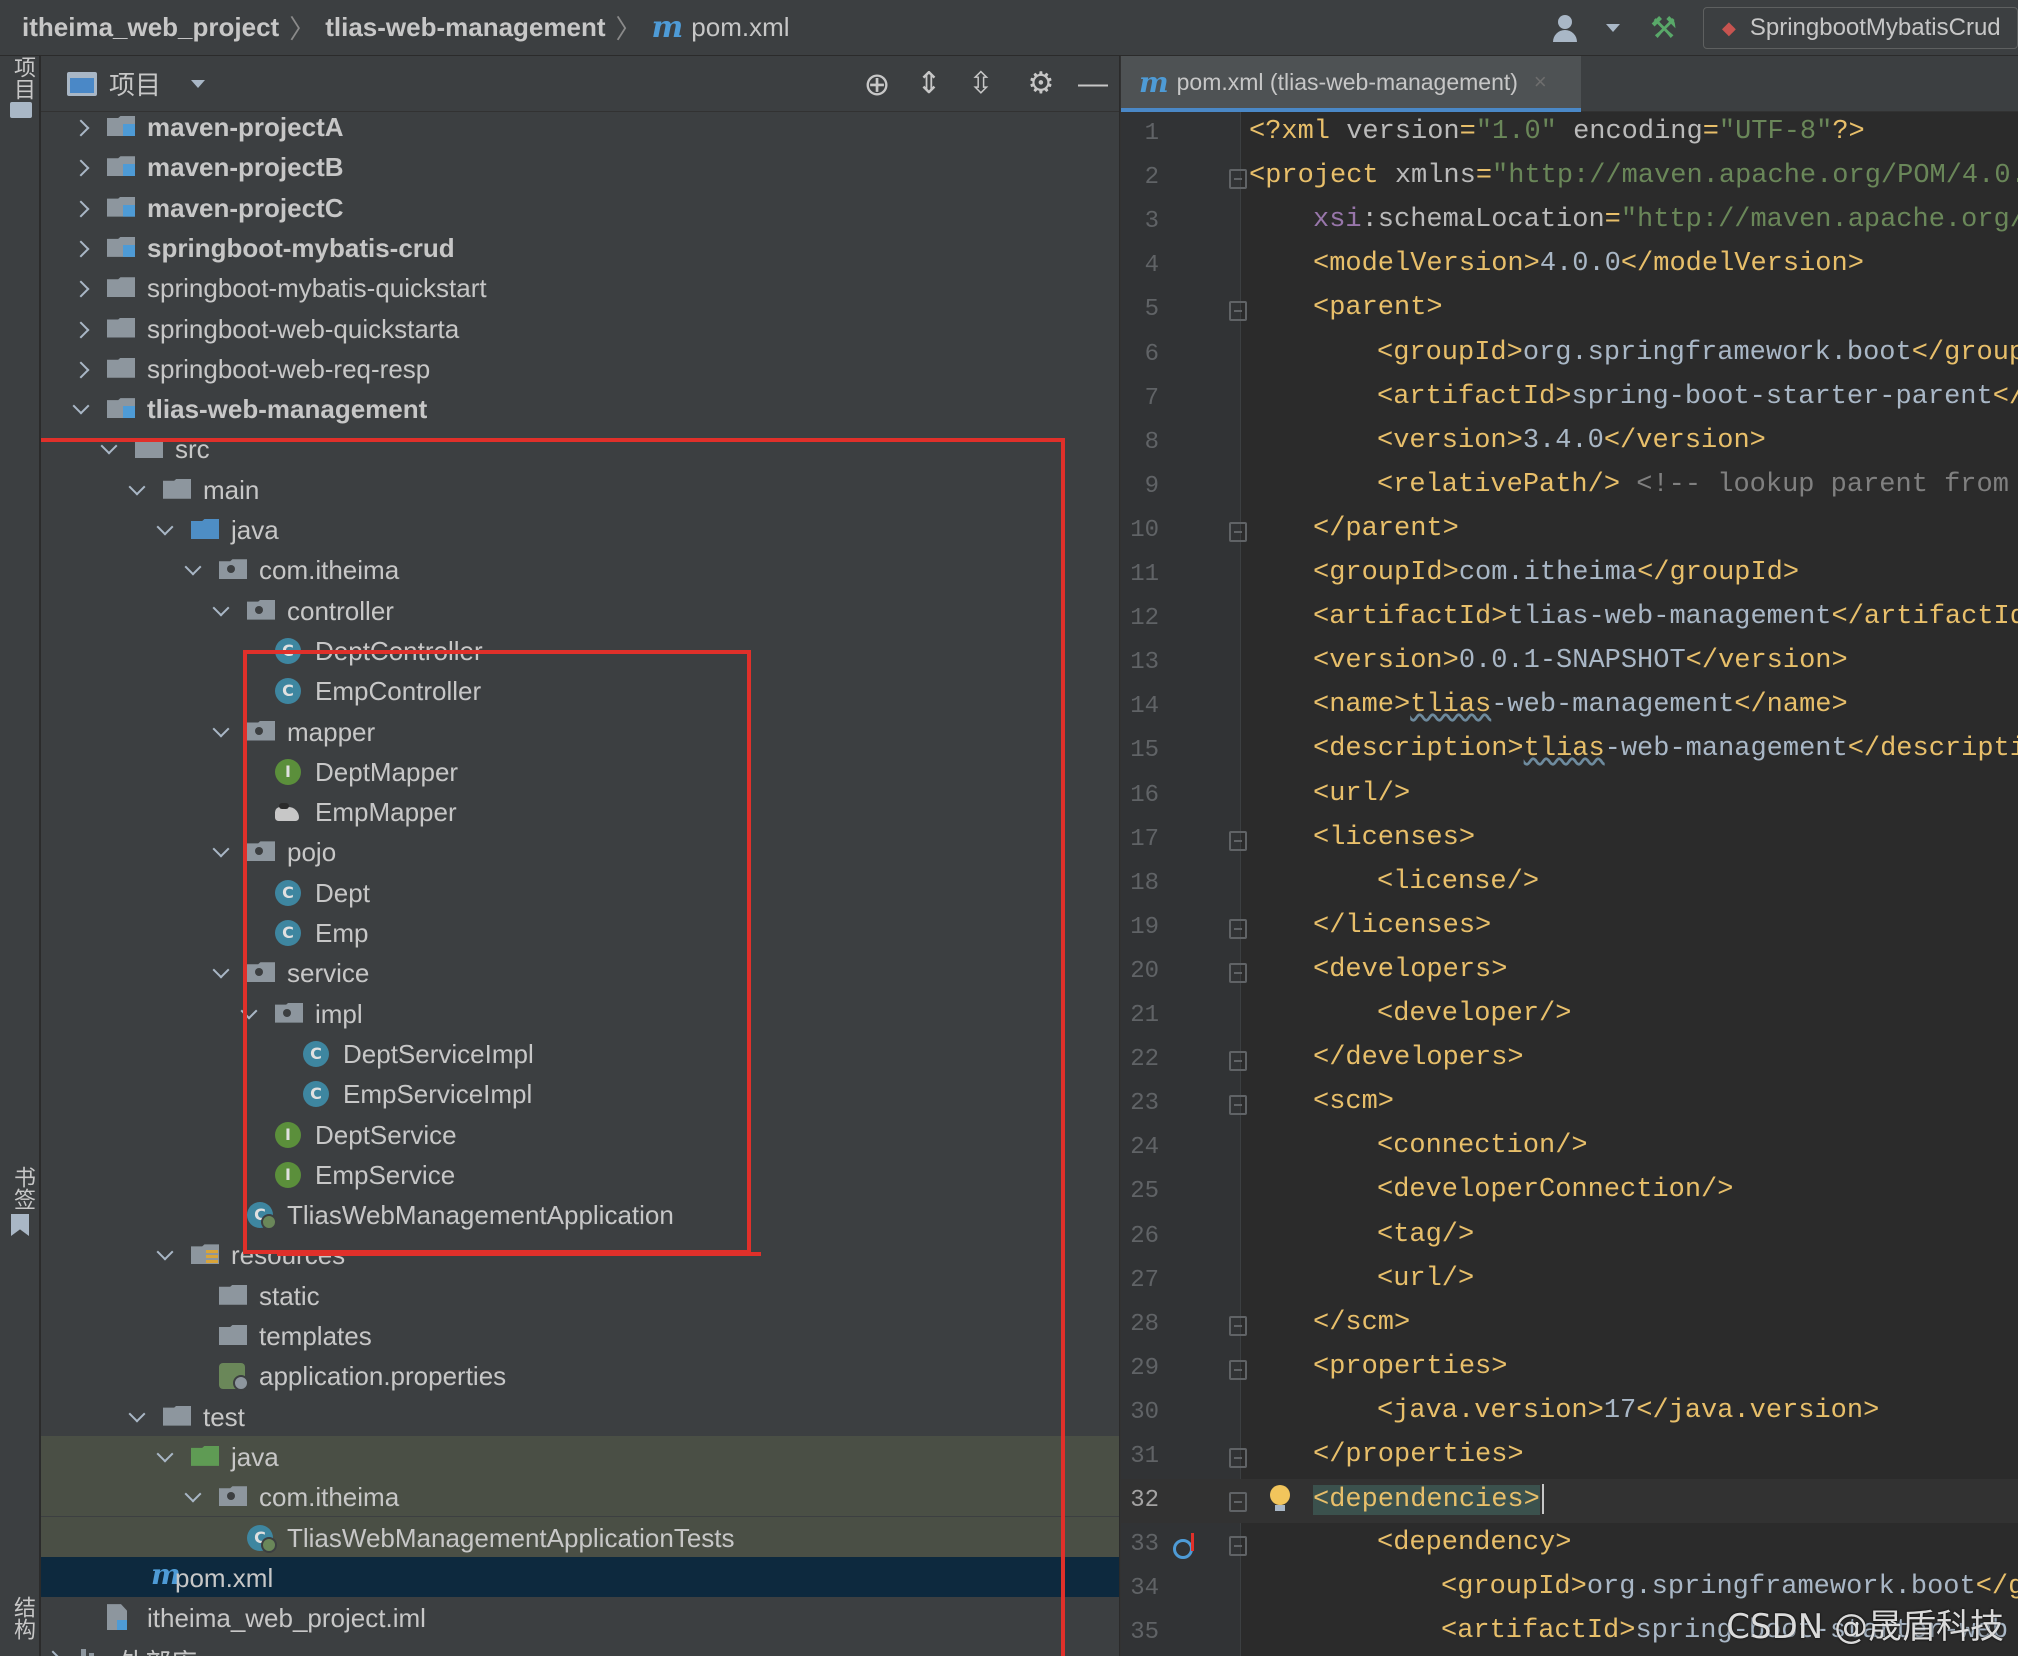 The height and width of the screenshot is (1656, 2018). I want to click on tree-node-tlias-web-management: tlias-web-management, so click(580, 408).